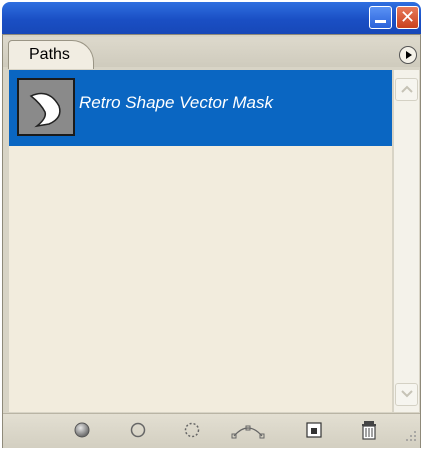 The height and width of the screenshot is (450, 423). I want to click on new-path-button, so click(314, 430).